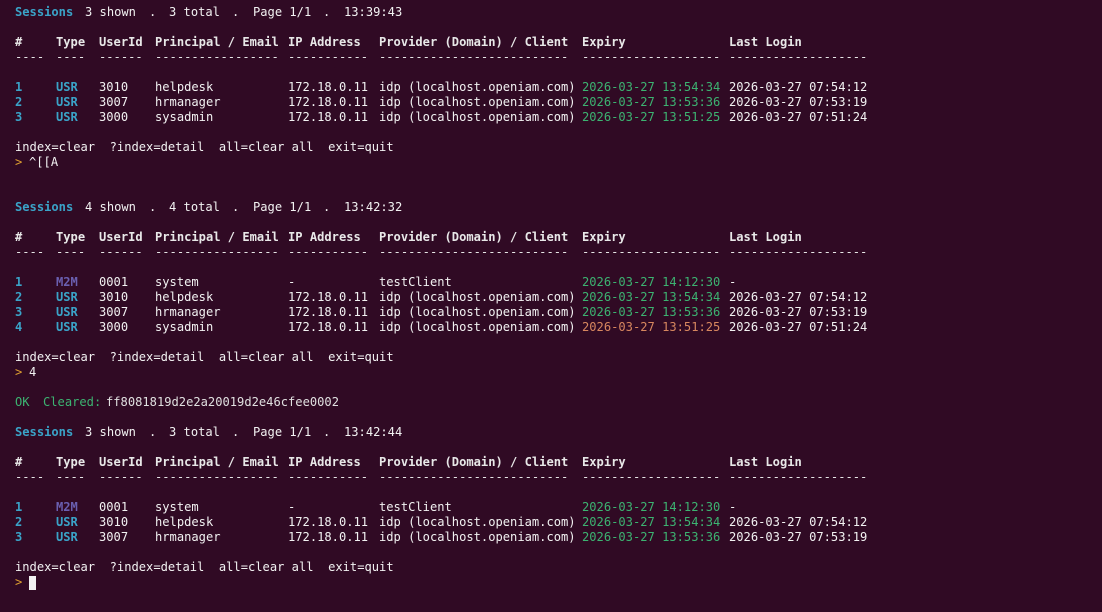 Image resolution: width=1102 pixels, height=612 pixels. What do you see at coordinates (222, 402) in the screenshot?
I see `cleared-session-id: ff8081819d2e2a20019d2e46cfee0002` at bounding box center [222, 402].